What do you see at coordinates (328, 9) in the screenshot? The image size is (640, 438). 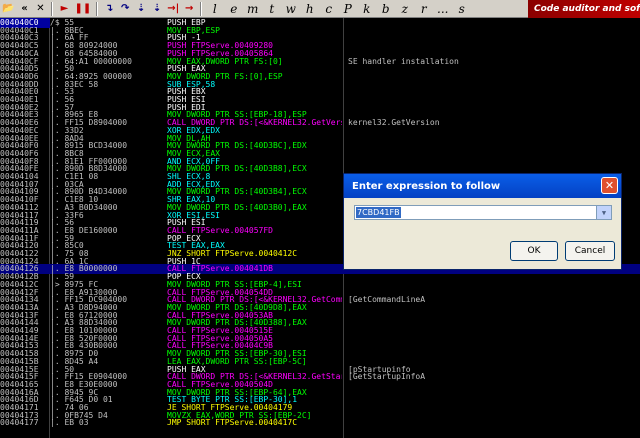 I see `window-button-c: c` at bounding box center [328, 9].